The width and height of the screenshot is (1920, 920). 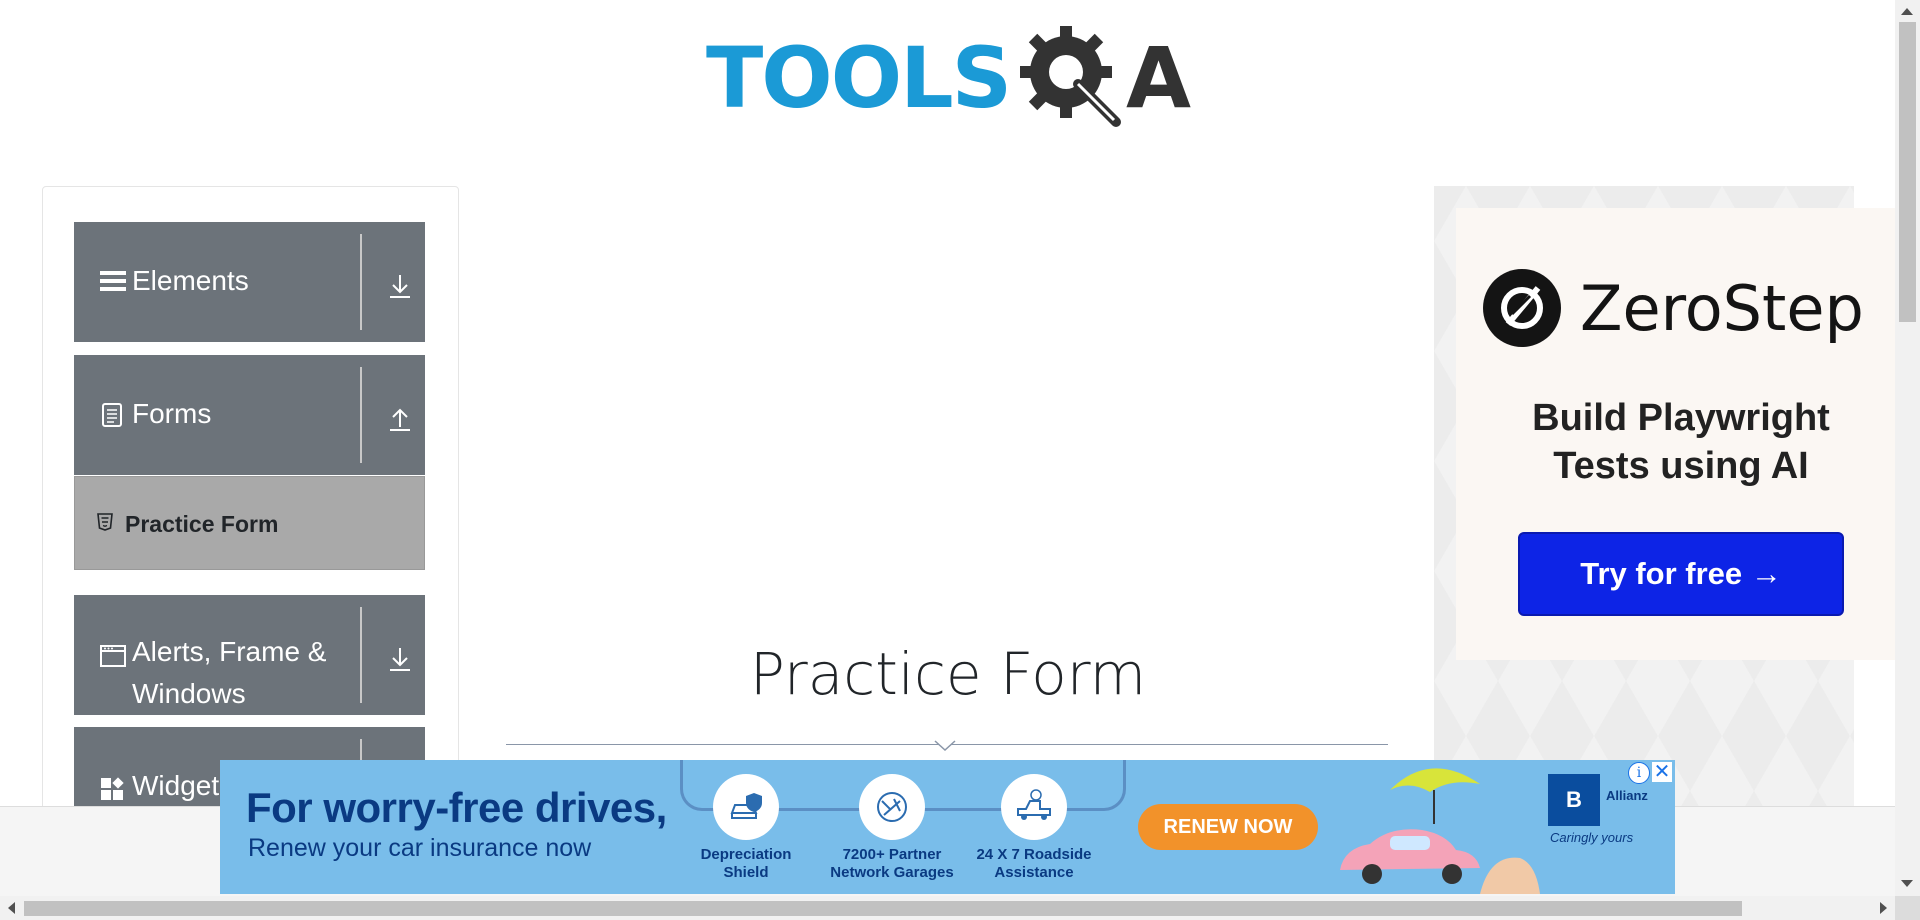 I want to click on window-icon, so click(x=113, y=656).